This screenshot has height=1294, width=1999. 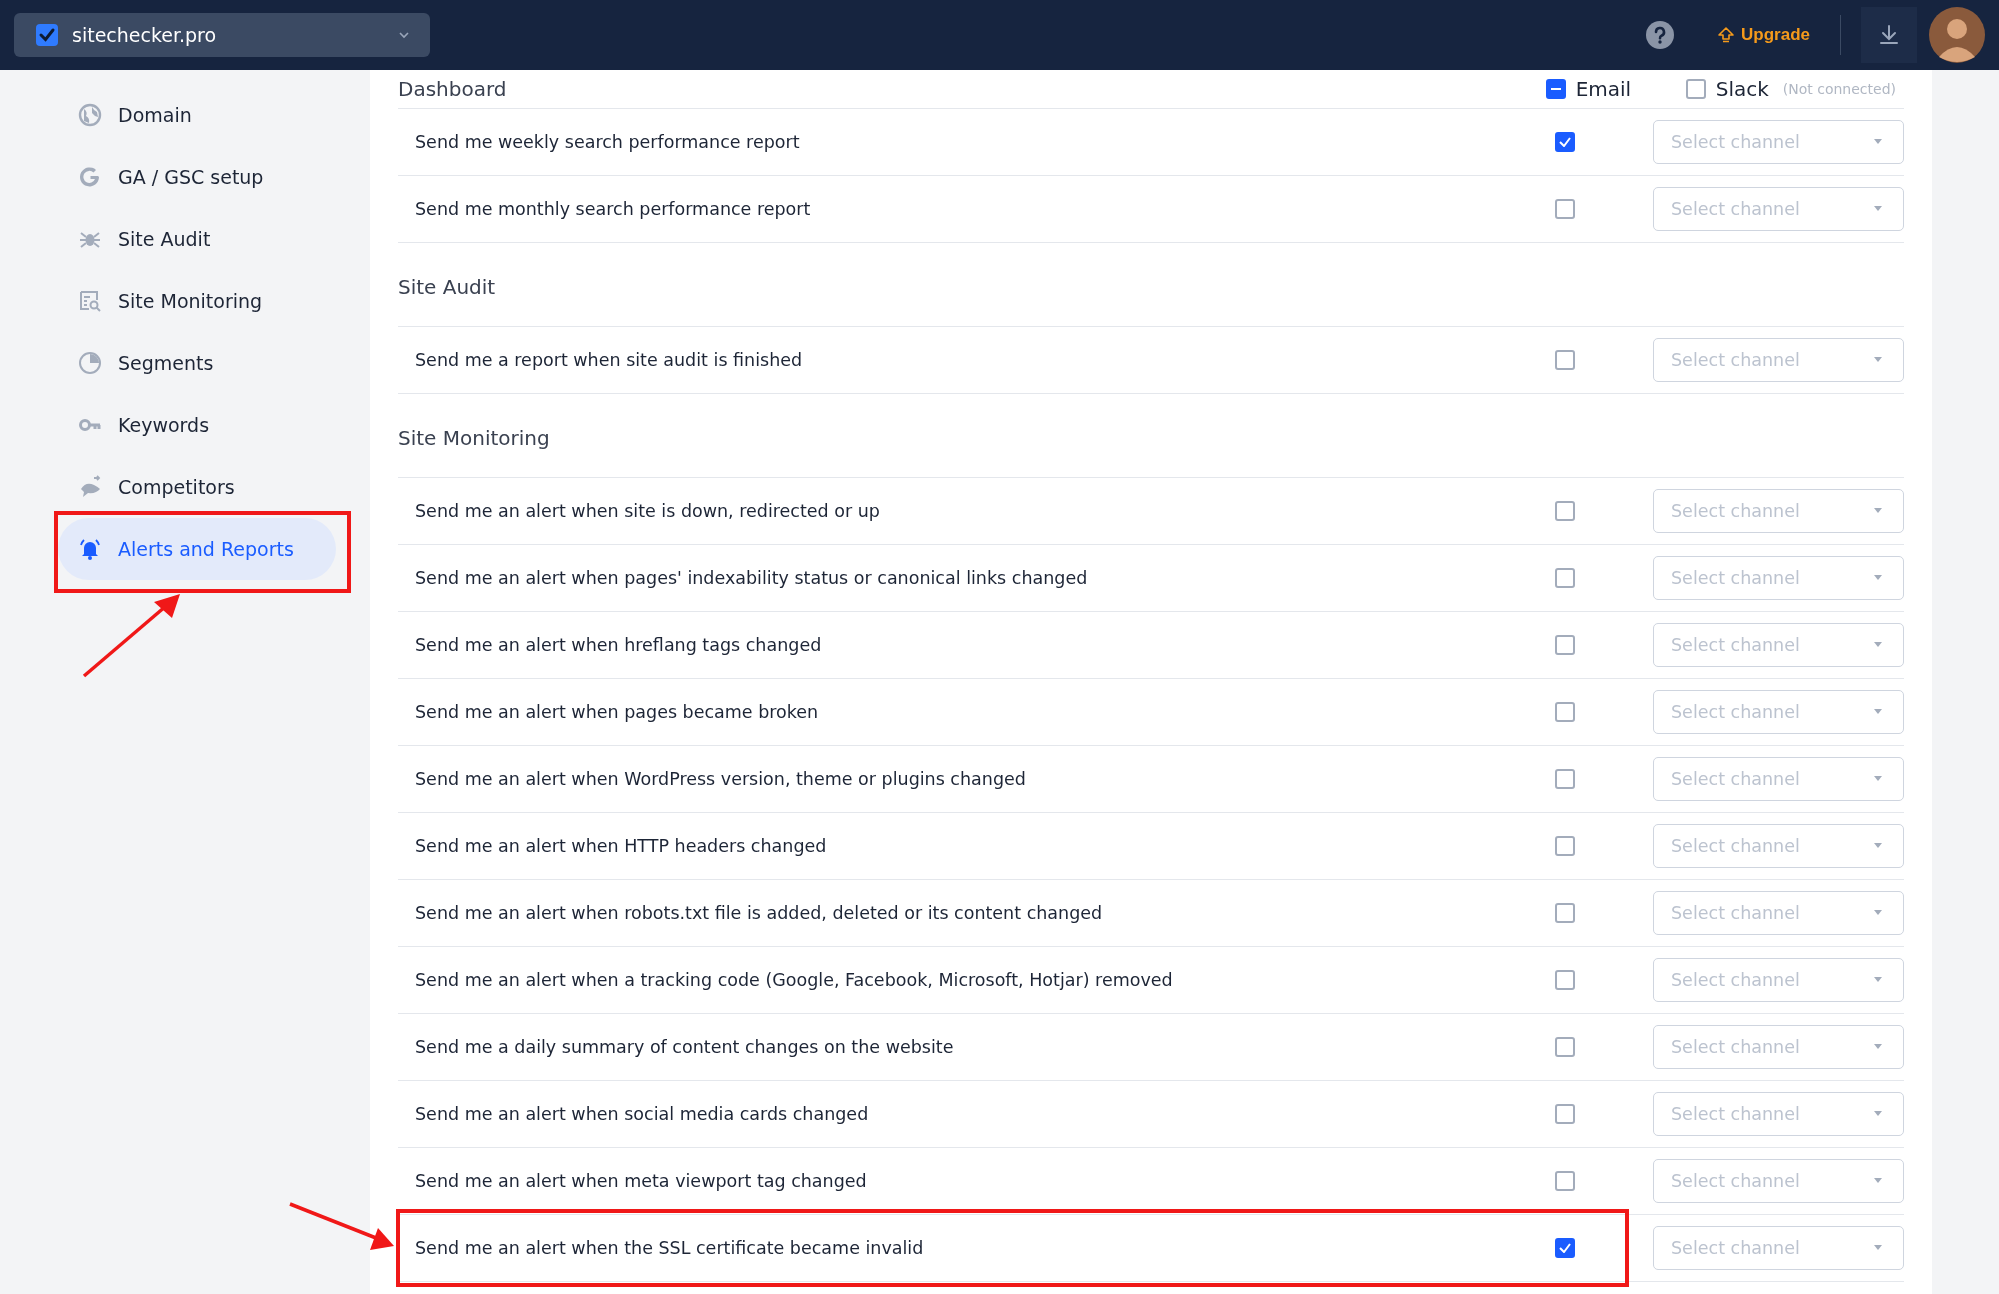 I want to click on setting-label: Send me an alert when pages' indexability status or canonical links changed, so click(x=751, y=578).